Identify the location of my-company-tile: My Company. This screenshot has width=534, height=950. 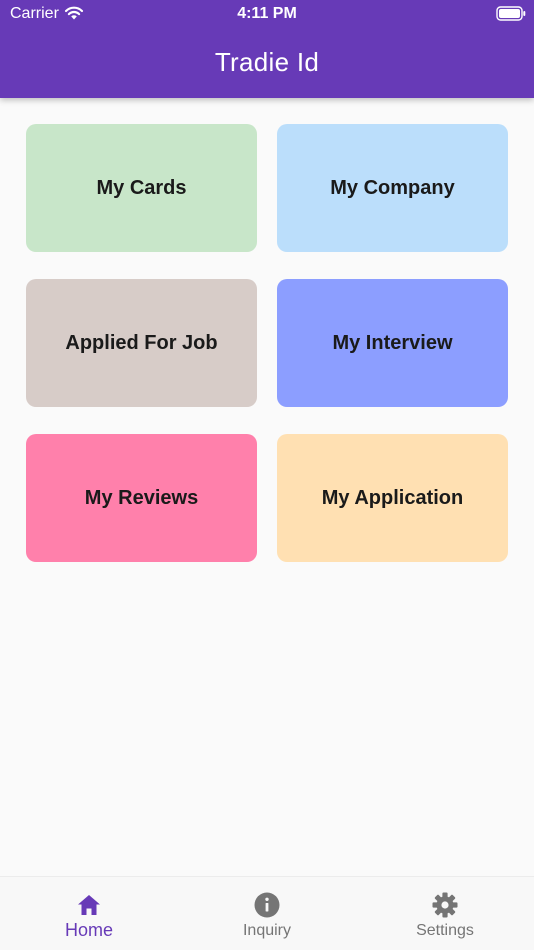
(392, 188).